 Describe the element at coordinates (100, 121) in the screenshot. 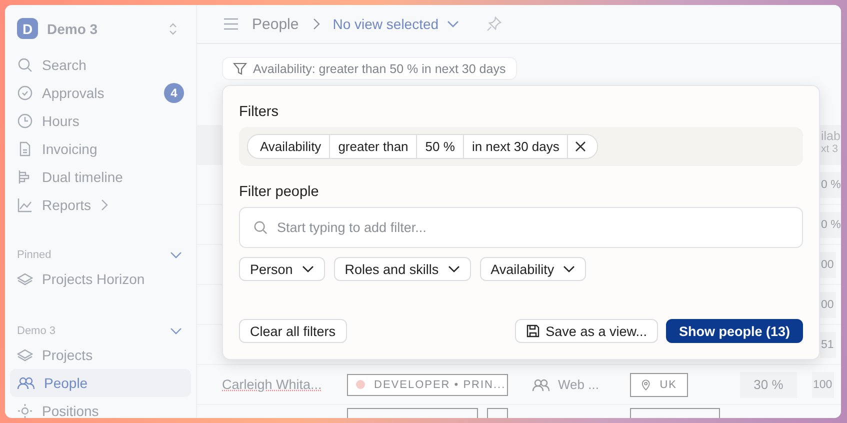

I see `nav-item: Hours` at that location.